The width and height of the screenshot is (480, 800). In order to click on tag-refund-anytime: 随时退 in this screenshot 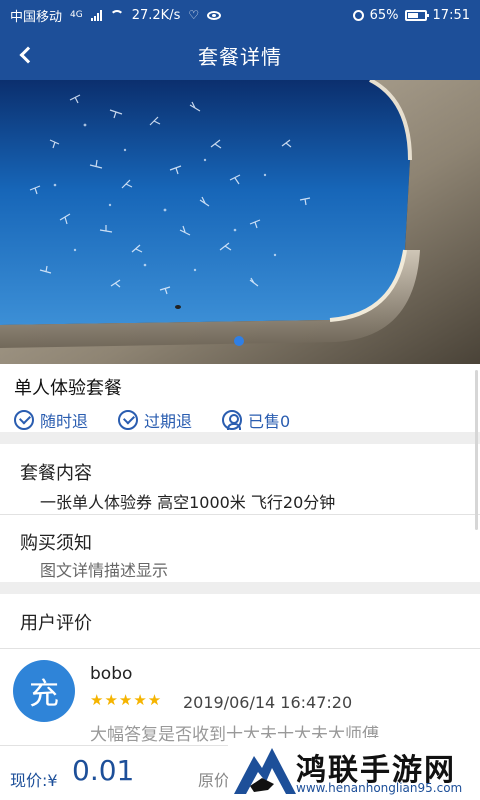, I will do `click(51, 420)`.